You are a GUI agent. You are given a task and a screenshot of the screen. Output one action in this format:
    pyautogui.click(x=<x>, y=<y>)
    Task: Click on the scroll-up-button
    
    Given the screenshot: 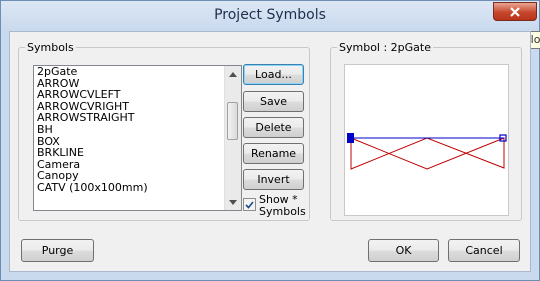 What is the action you would take?
    pyautogui.click(x=233, y=74)
    